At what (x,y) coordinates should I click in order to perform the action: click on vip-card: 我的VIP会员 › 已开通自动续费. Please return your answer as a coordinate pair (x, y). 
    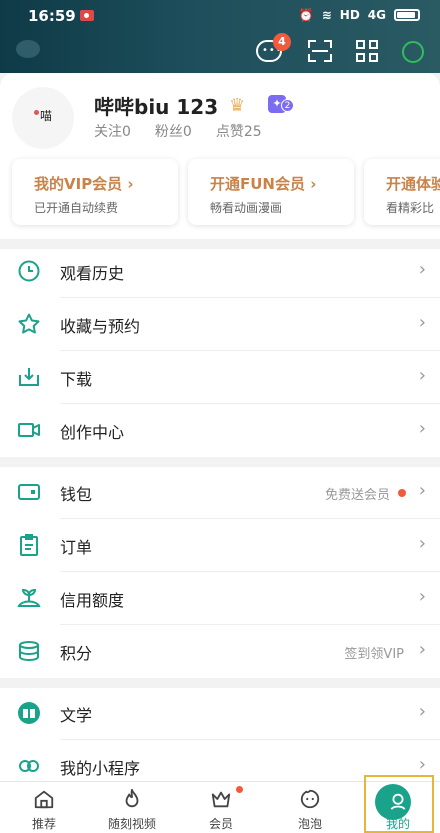
    Looking at the image, I should click on (95, 192).